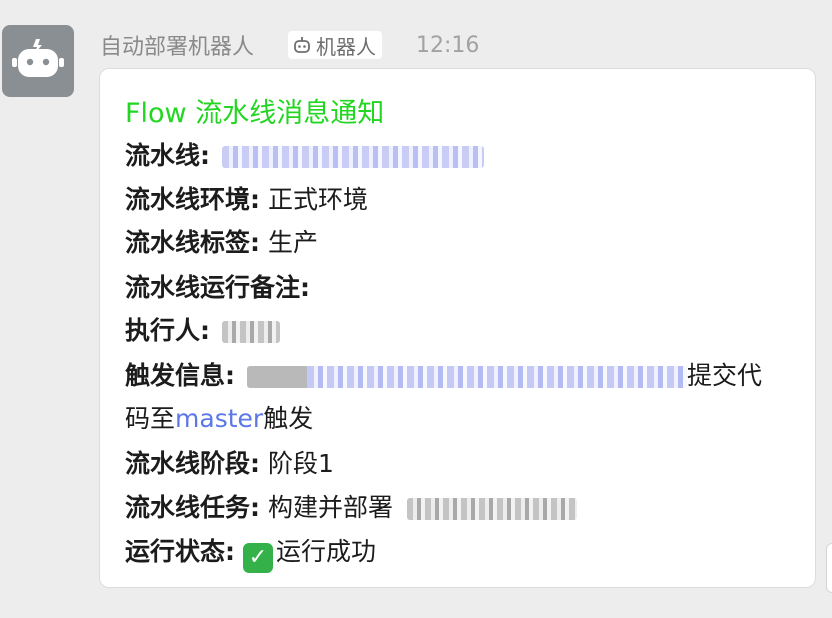  What do you see at coordinates (167, 330) in the screenshot?
I see `row-label: 执行人:` at bounding box center [167, 330].